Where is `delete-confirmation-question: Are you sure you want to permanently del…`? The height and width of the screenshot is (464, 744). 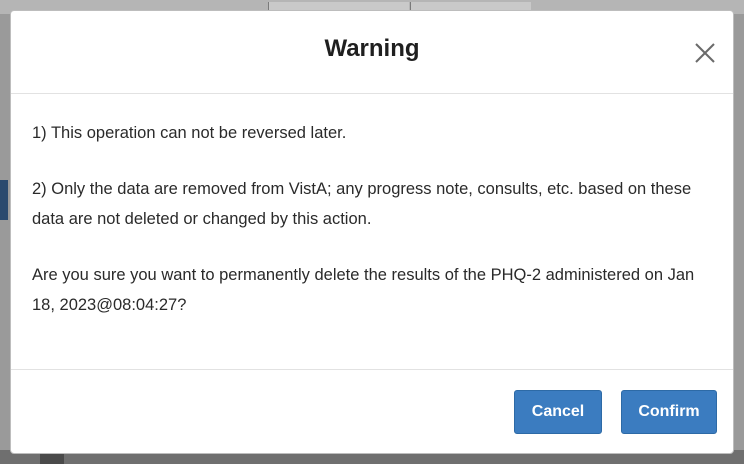
delete-confirmation-question: Are you sure you want to permanently del… is located at coordinates (363, 290).